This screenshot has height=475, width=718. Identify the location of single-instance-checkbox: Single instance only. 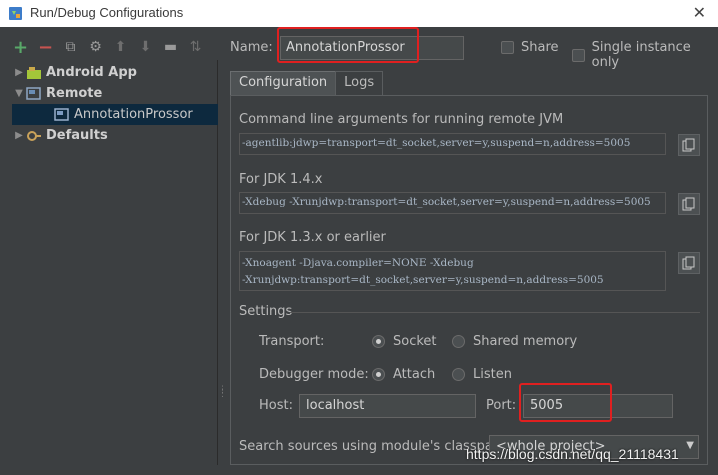
(645, 55).